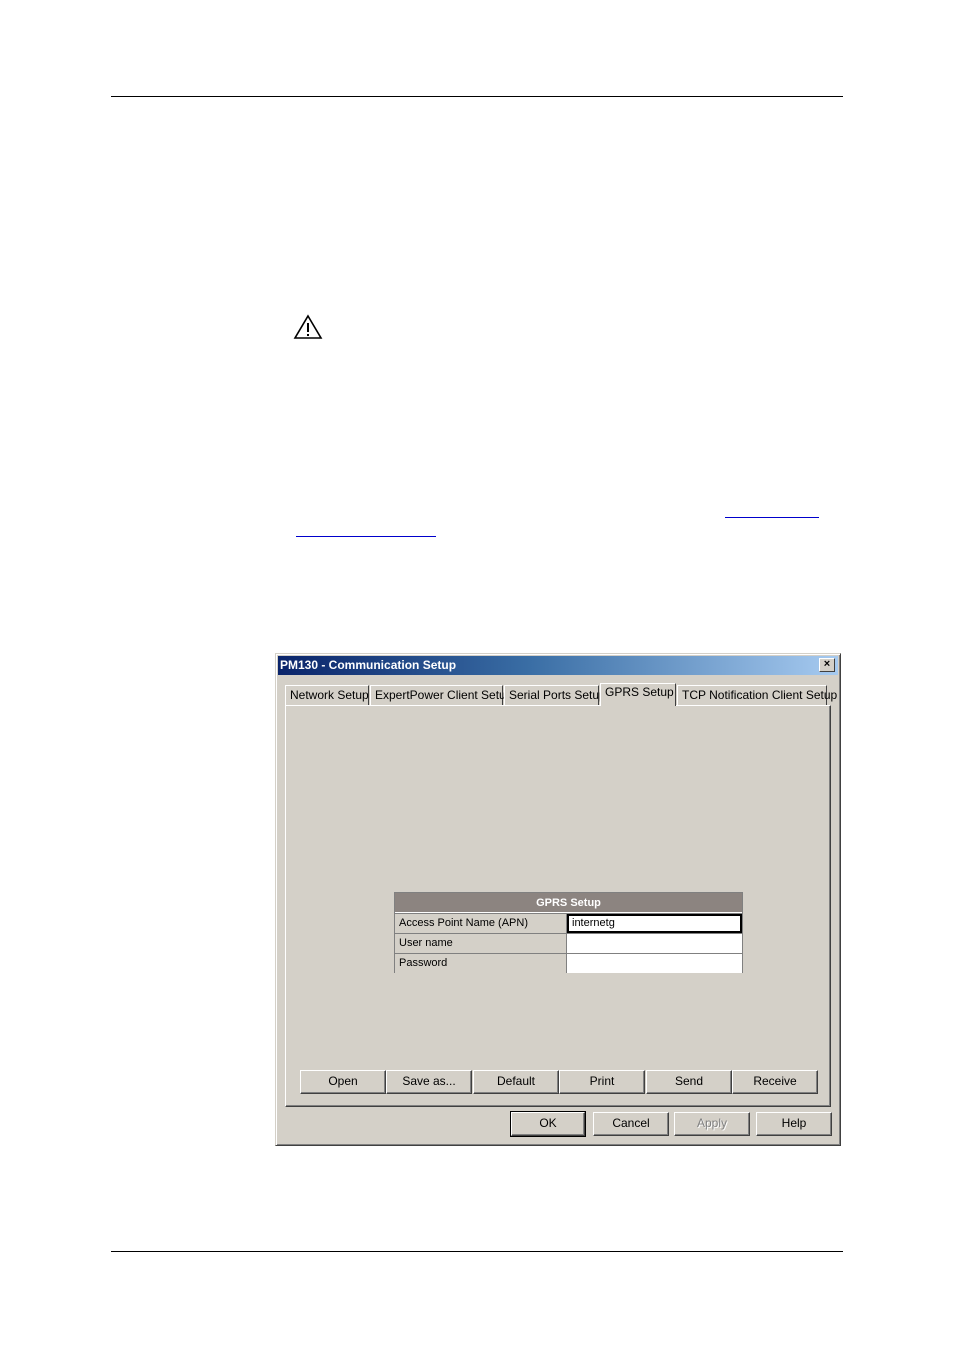 The width and height of the screenshot is (955, 1350). What do you see at coordinates (481, 923) in the screenshot?
I see `apn-label: Access Point Name (APN)` at bounding box center [481, 923].